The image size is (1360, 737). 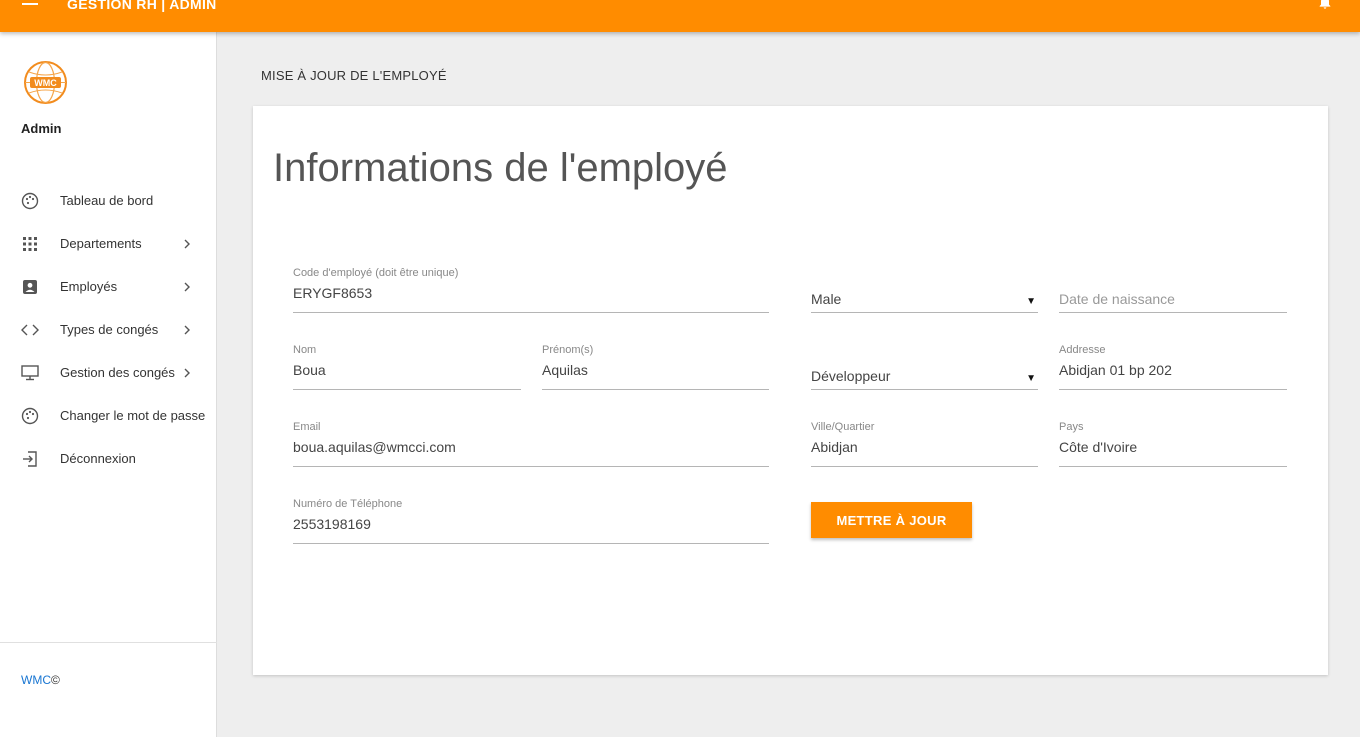 I want to click on user-name: Admin, so click(x=41, y=128).